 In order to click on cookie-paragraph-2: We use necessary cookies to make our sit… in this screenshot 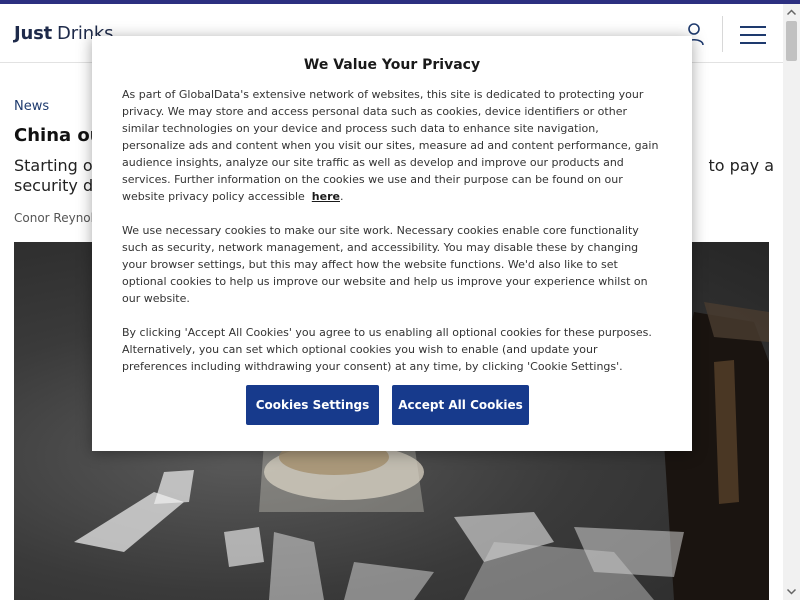, I will do `click(385, 264)`.